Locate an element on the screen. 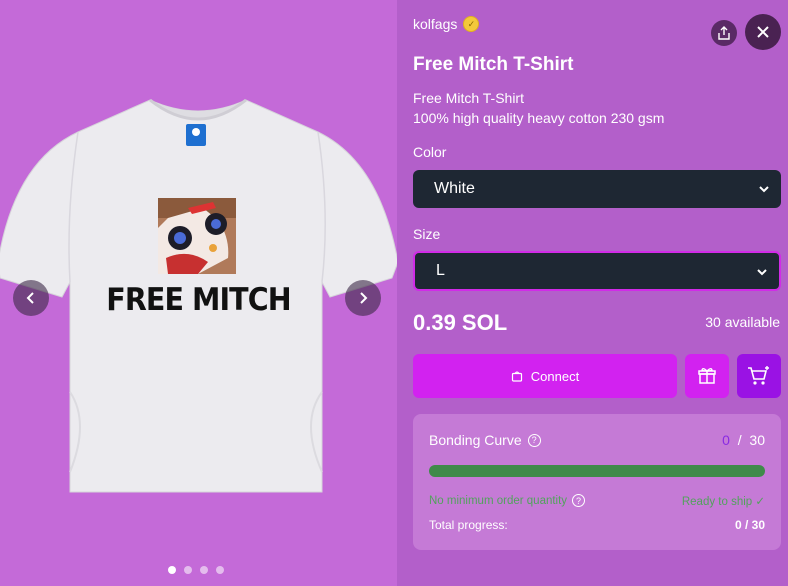  bonding-curve-count: 0 / 30 is located at coordinates (743, 440).